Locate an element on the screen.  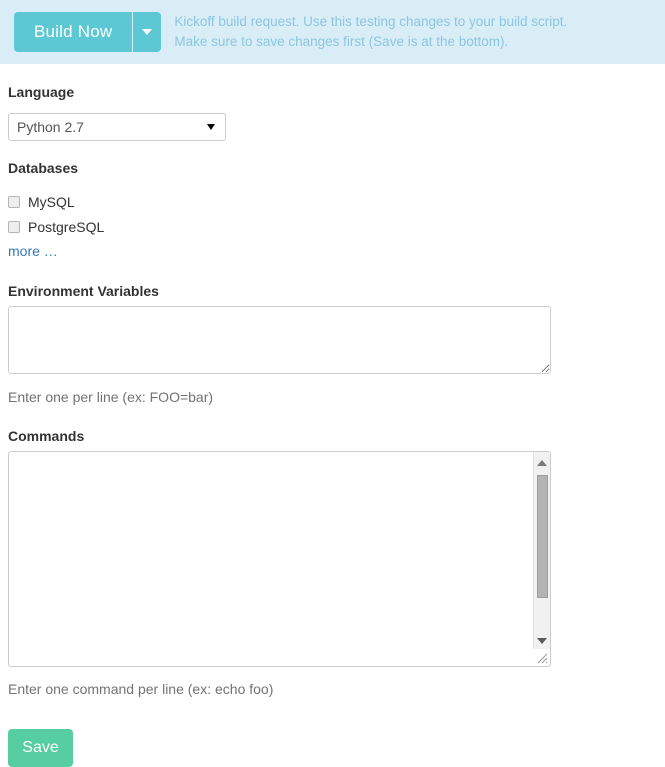
checkbox-label-postgresql: PostgreSQL is located at coordinates (66, 227).